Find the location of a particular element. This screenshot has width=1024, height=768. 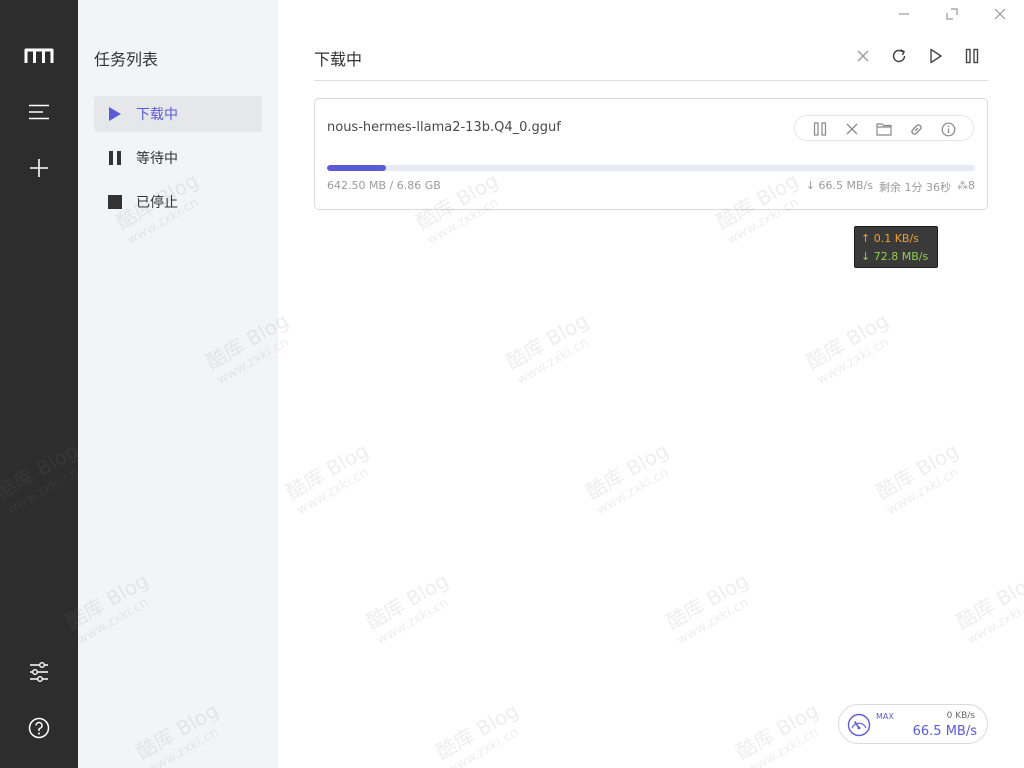

help-circle-icon is located at coordinates (39, 728).